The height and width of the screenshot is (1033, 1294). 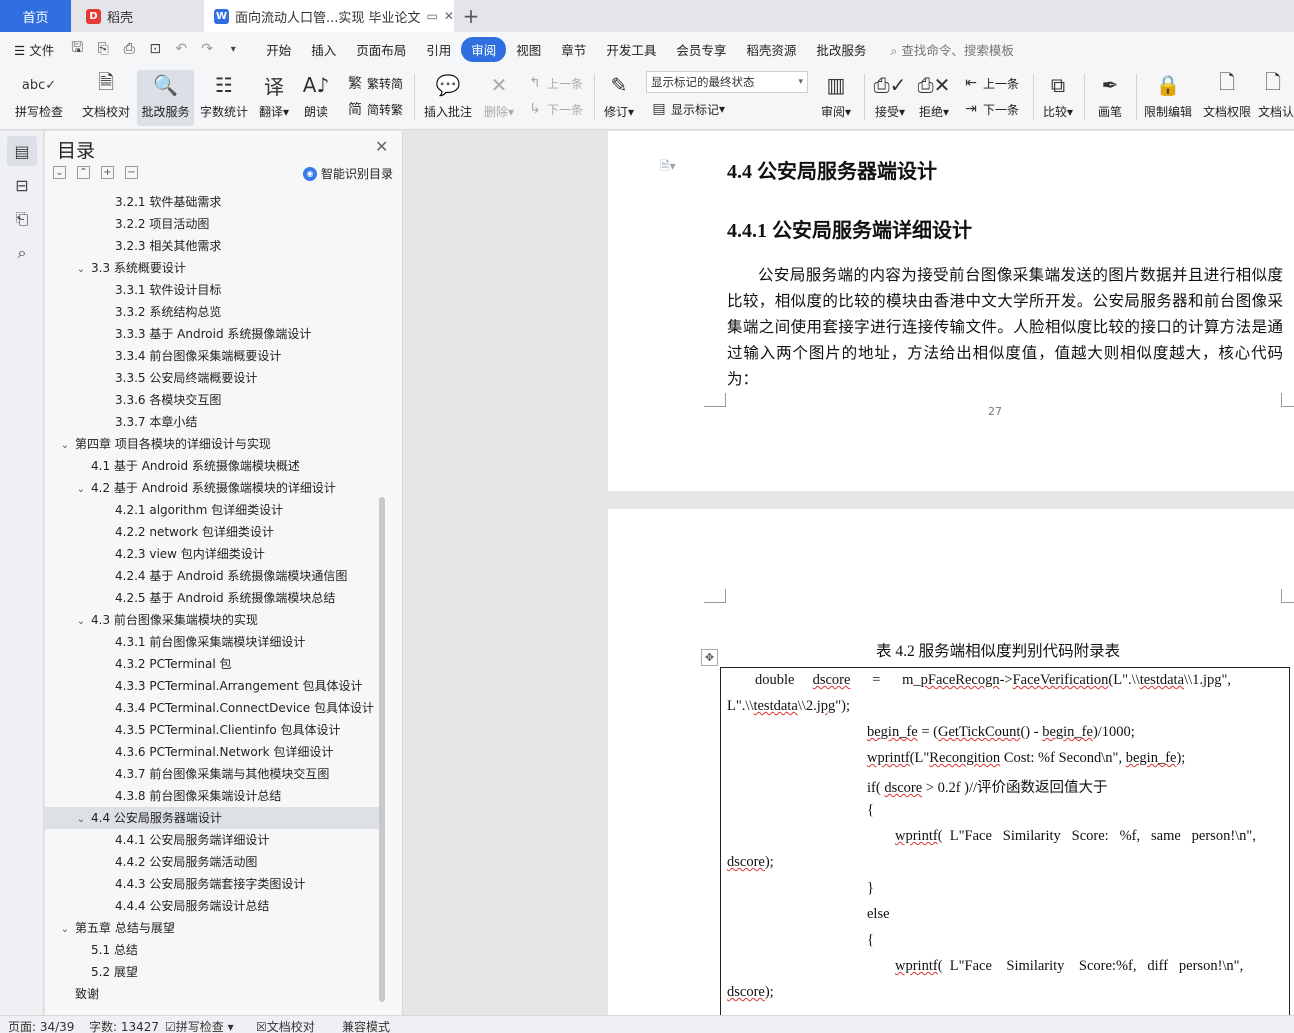 What do you see at coordinates (107, 172) in the screenshot?
I see `add-heading-icon: +` at bounding box center [107, 172].